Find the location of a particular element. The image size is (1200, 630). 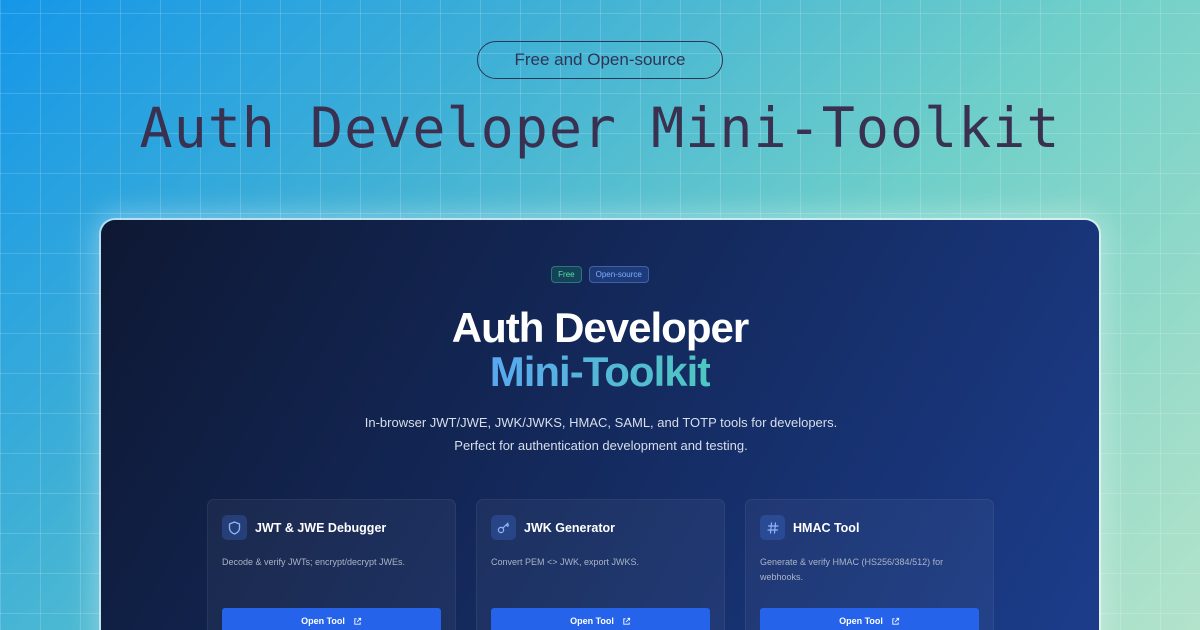

open-source-badge: Open-source is located at coordinates (618, 274).